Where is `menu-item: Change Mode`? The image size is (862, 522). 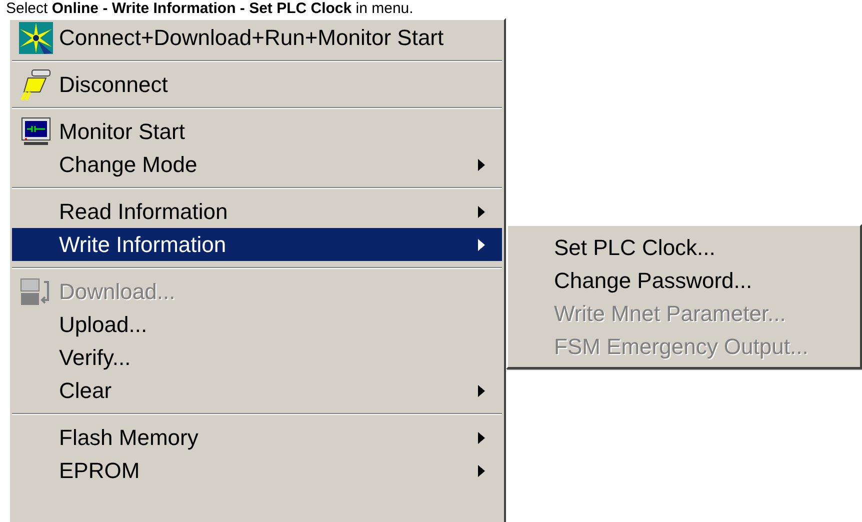
menu-item: Change Mode is located at coordinates (257, 164).